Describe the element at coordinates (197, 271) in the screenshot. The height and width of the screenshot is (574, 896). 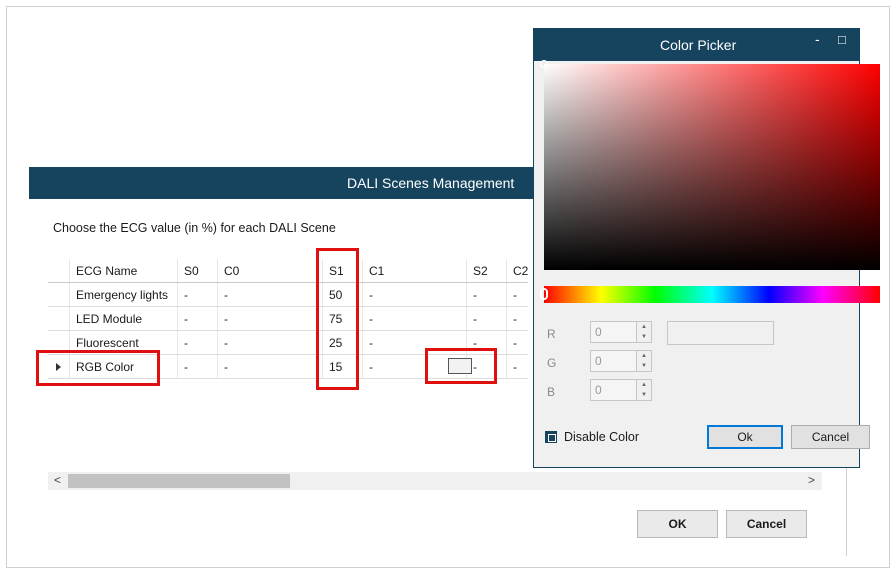
I see `column-header-s0: S0` at that location.